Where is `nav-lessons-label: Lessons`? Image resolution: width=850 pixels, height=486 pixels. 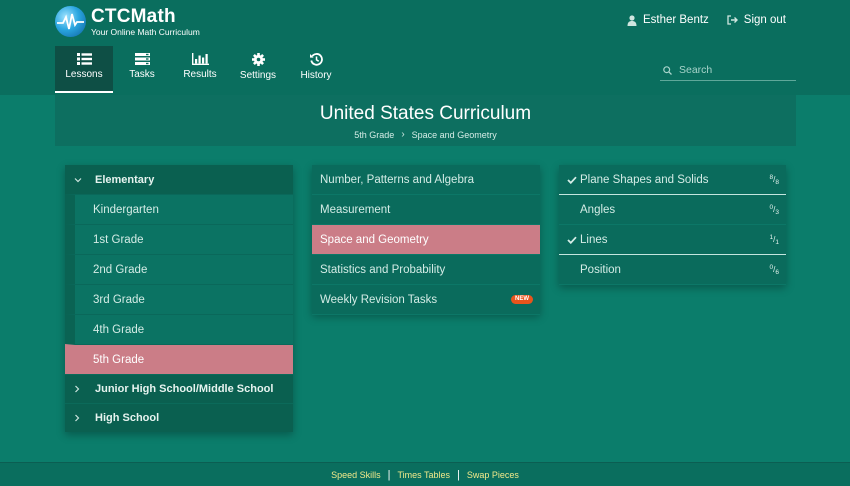 nav-lessons-label: Lessons is located at coordinates (84, 74).